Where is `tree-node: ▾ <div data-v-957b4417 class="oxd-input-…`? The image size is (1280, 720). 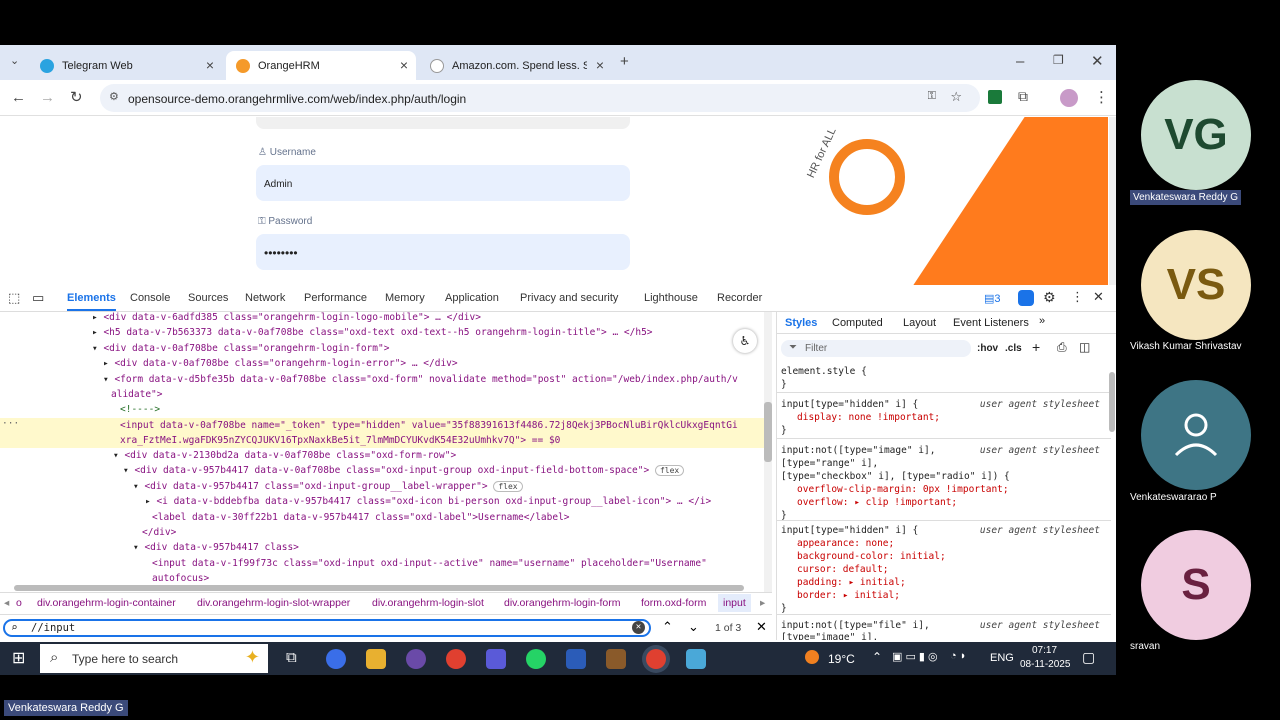
tree-node: ▾ <div data-v-957b4417 class="oxd-input-… is located at coordinates (328, 488).